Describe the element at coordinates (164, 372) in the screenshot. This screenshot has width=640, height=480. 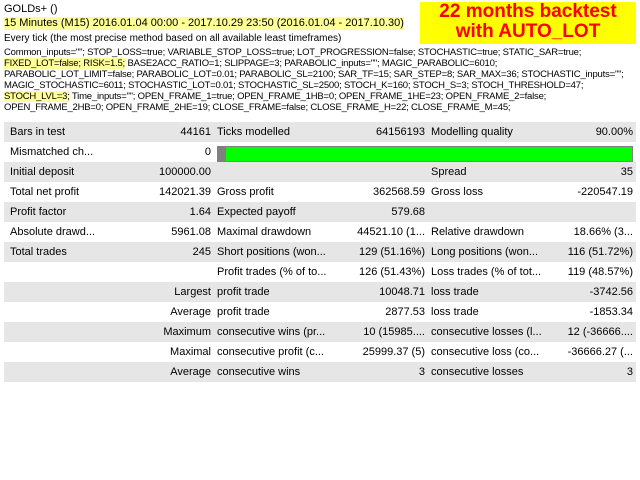
I see `average-consecutive-label: Average` at that location.